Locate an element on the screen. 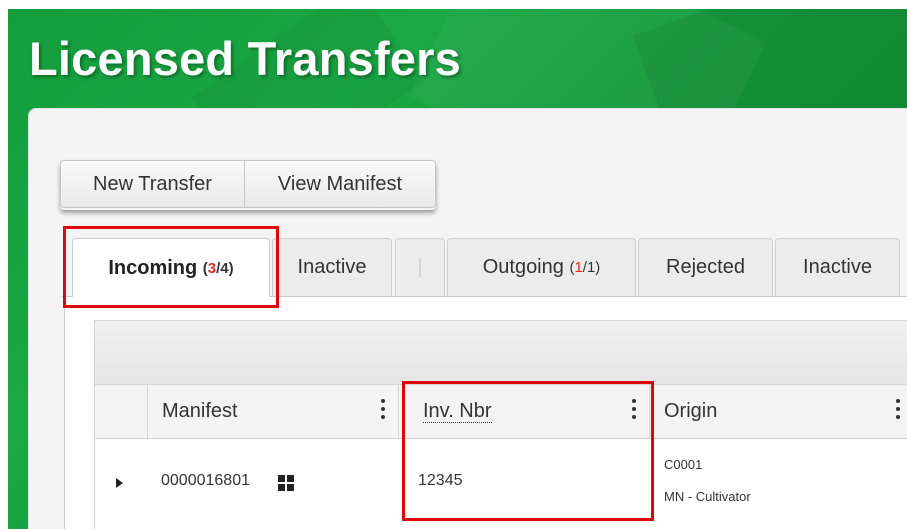  tab-outgoing-label: Outgoing is located at coordinates (523, 267).